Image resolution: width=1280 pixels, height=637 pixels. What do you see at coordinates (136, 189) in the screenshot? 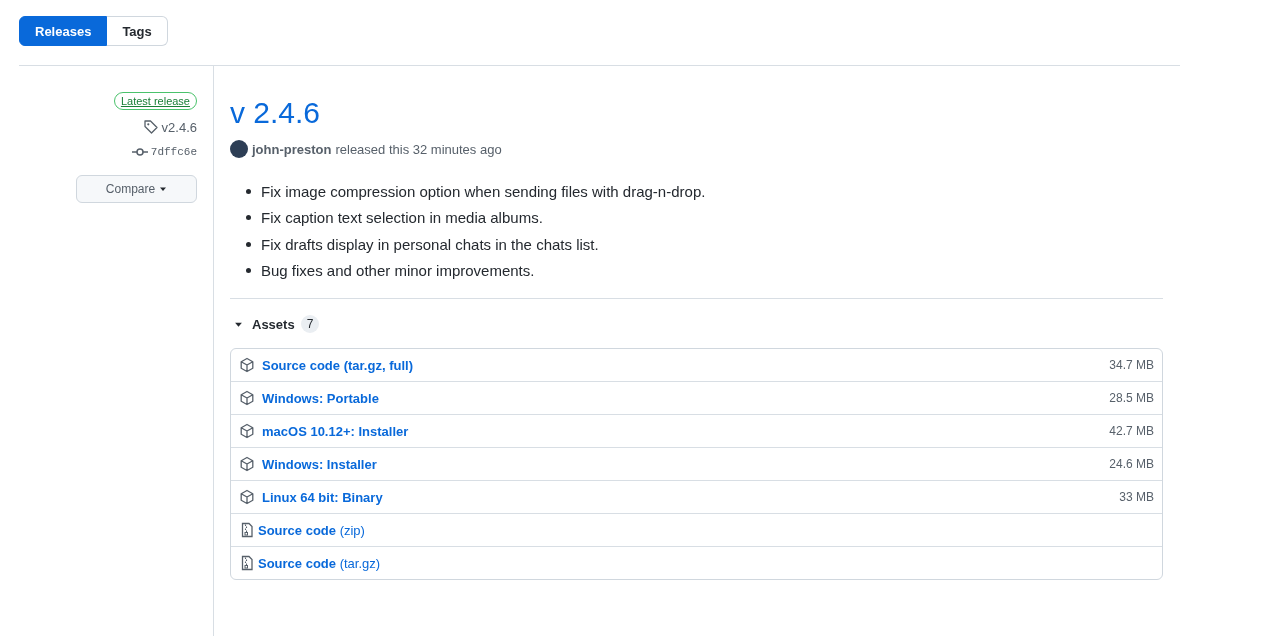
I see `compare-button: Compare` at bounding box center [136, 189].